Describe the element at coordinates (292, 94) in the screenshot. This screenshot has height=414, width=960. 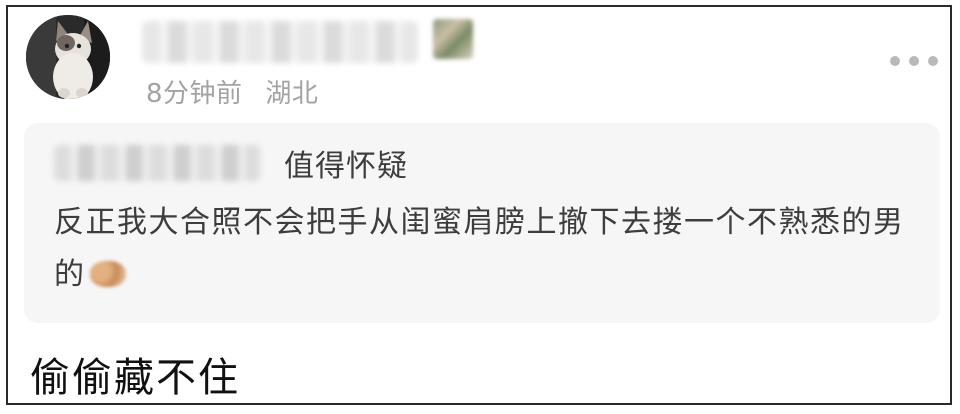
I see `post-location: 湖北` at that location.